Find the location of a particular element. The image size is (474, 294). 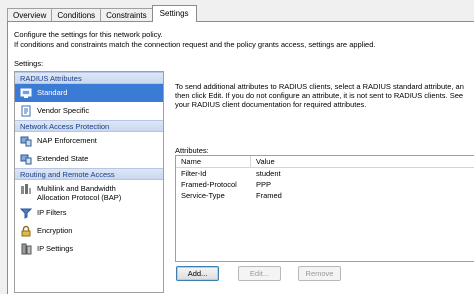

category-network-access-protection: Network Access Protection is located at coordinates (89, 126).